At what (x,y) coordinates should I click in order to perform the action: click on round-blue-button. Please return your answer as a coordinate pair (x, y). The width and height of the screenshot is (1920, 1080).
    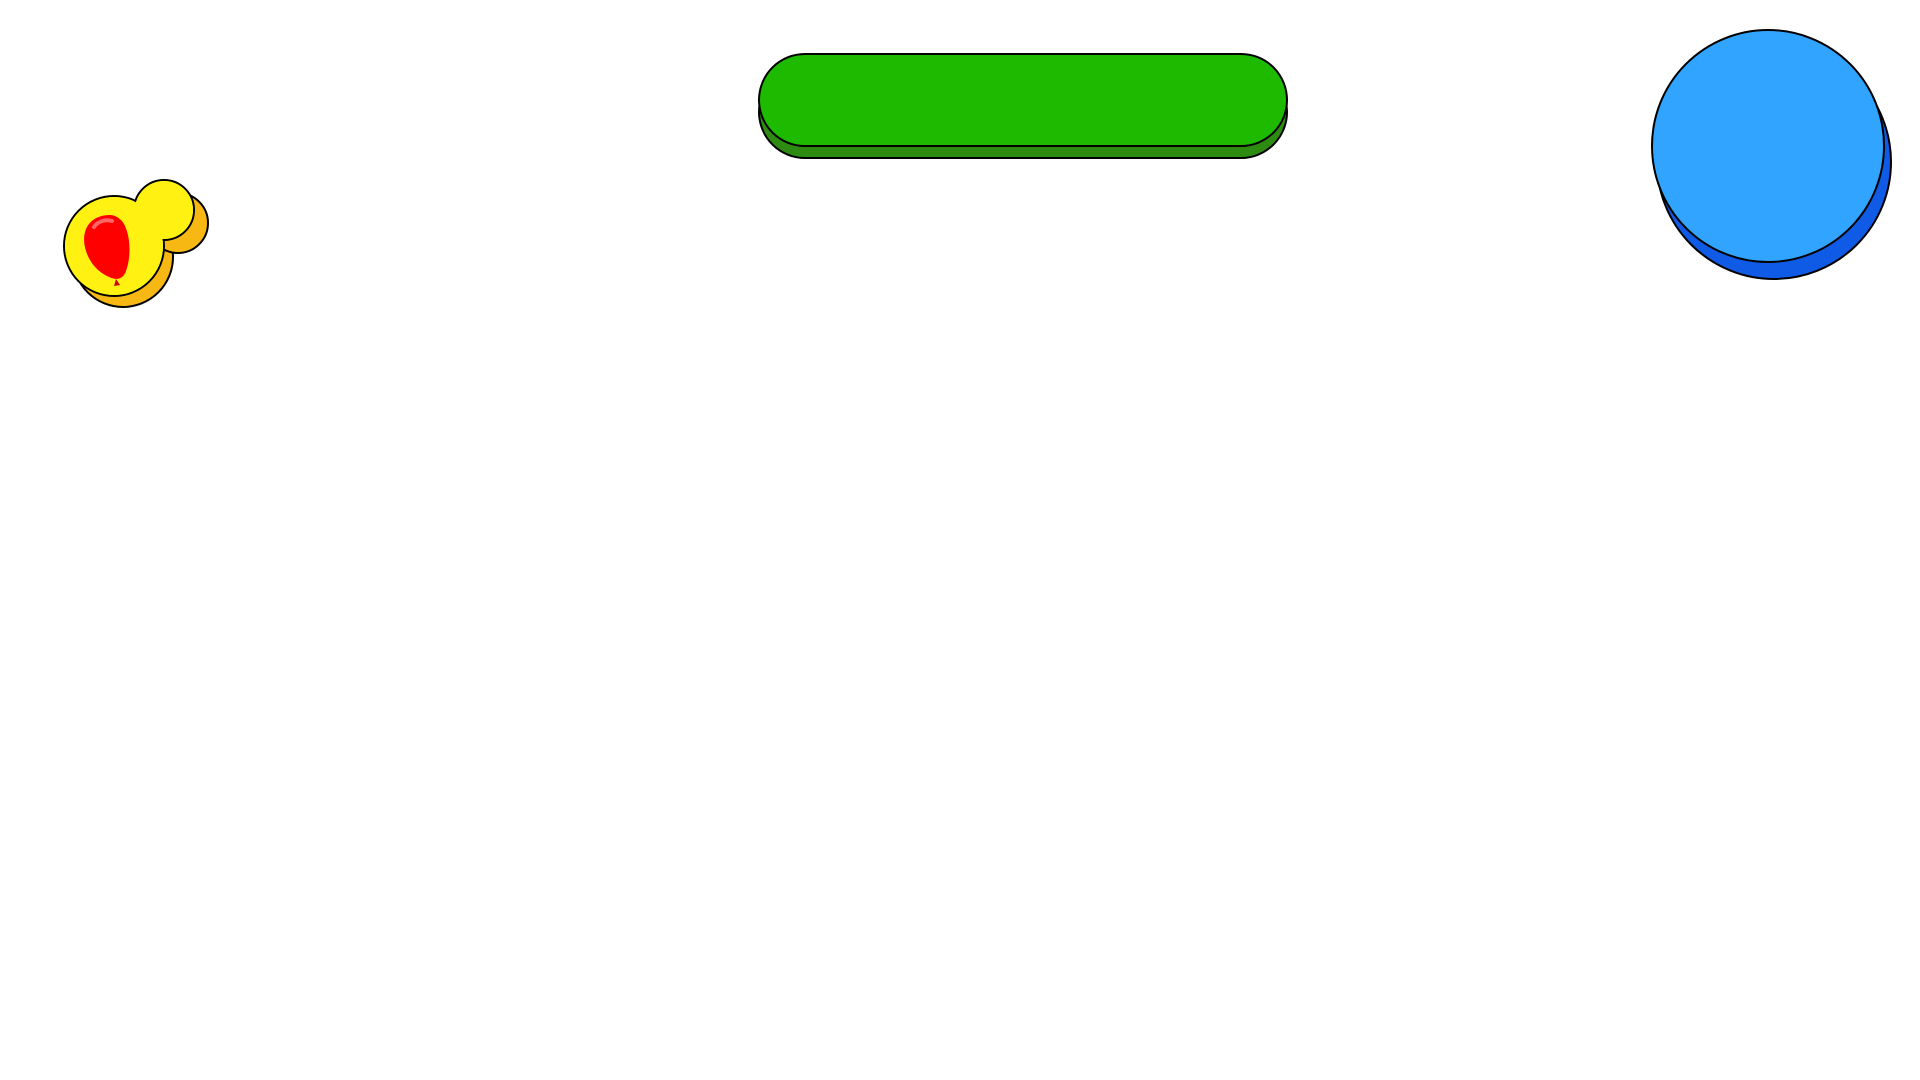
    Looking at the image, I should click on (1771, 156).